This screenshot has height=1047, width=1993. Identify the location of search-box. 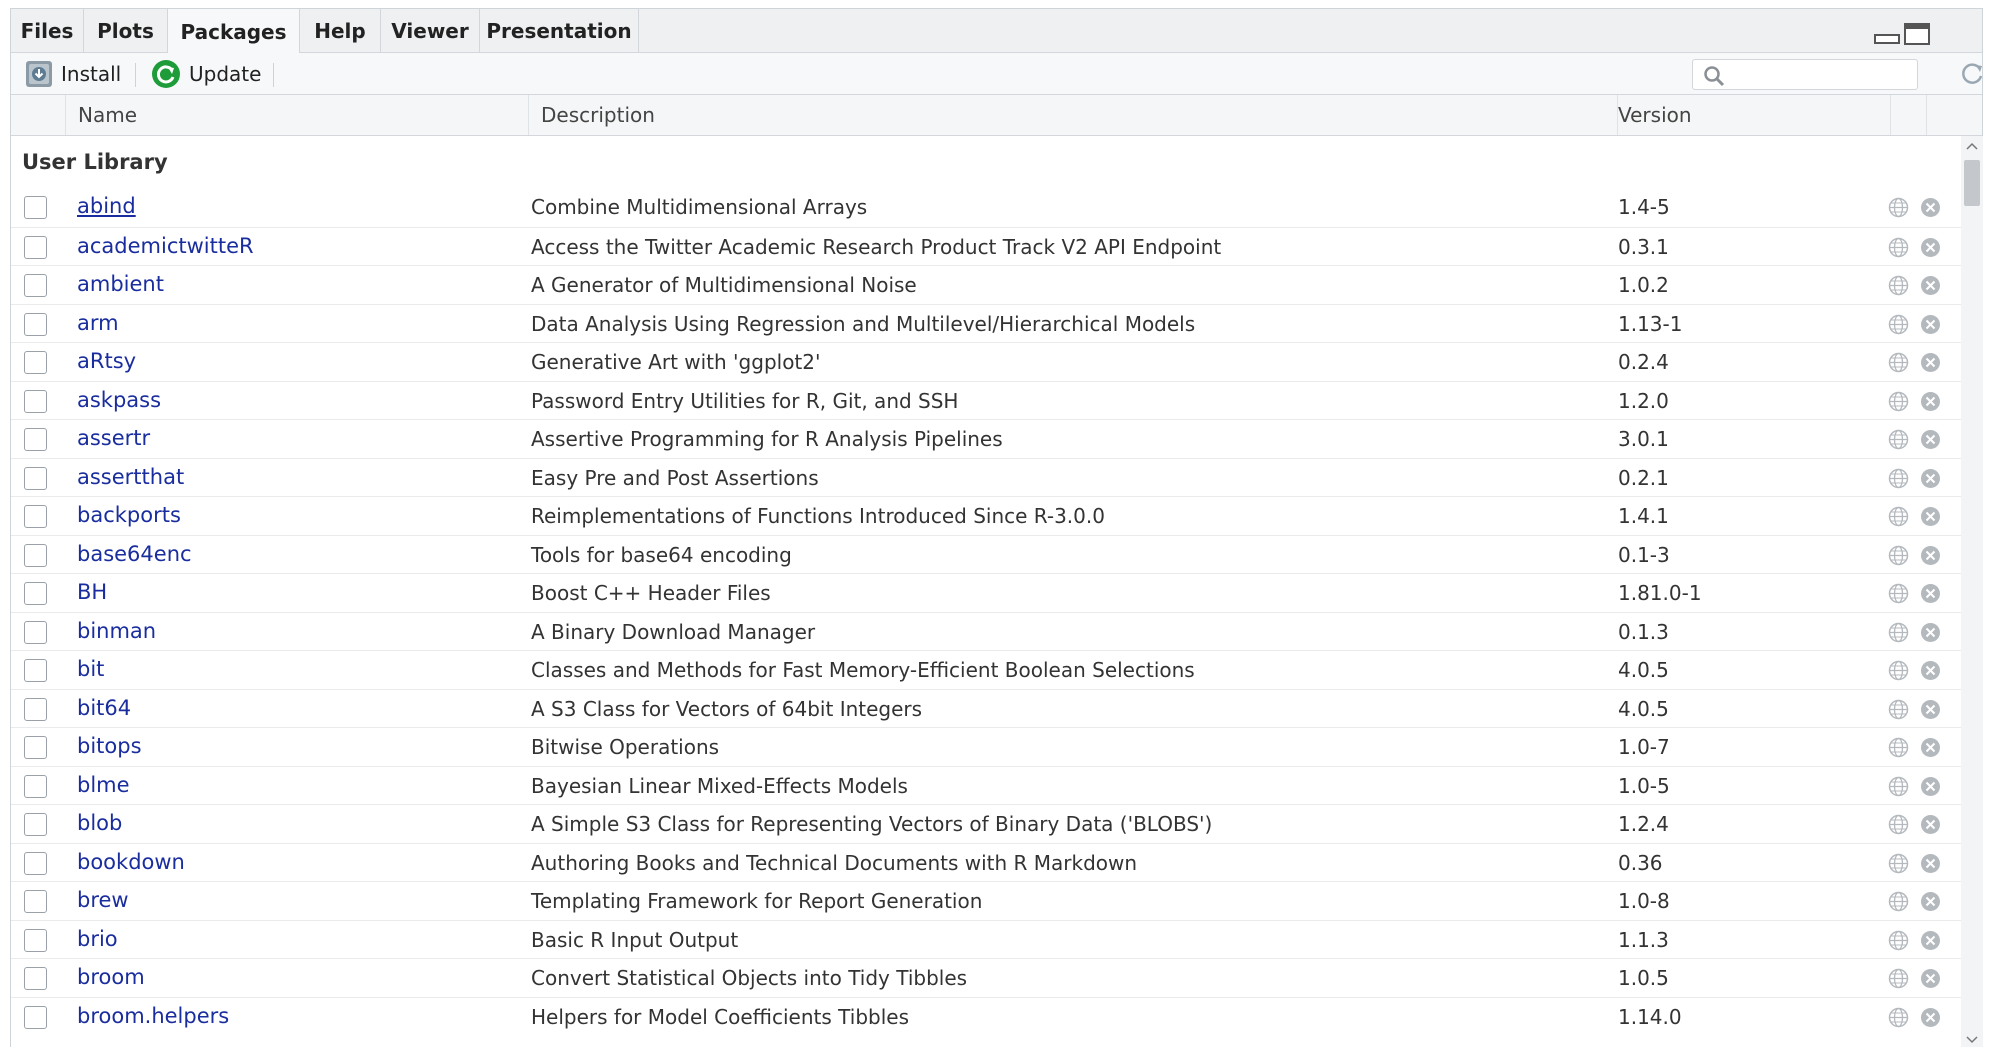
(1805, 74).